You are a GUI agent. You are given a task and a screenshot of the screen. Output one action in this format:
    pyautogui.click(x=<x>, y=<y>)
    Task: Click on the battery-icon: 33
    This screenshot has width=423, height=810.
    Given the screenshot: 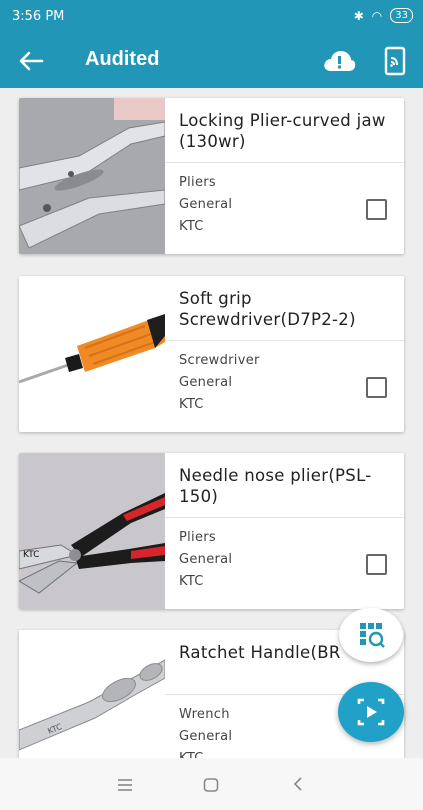 What is the action you would take?
    pyautogui.click(x=401, y=15)
    